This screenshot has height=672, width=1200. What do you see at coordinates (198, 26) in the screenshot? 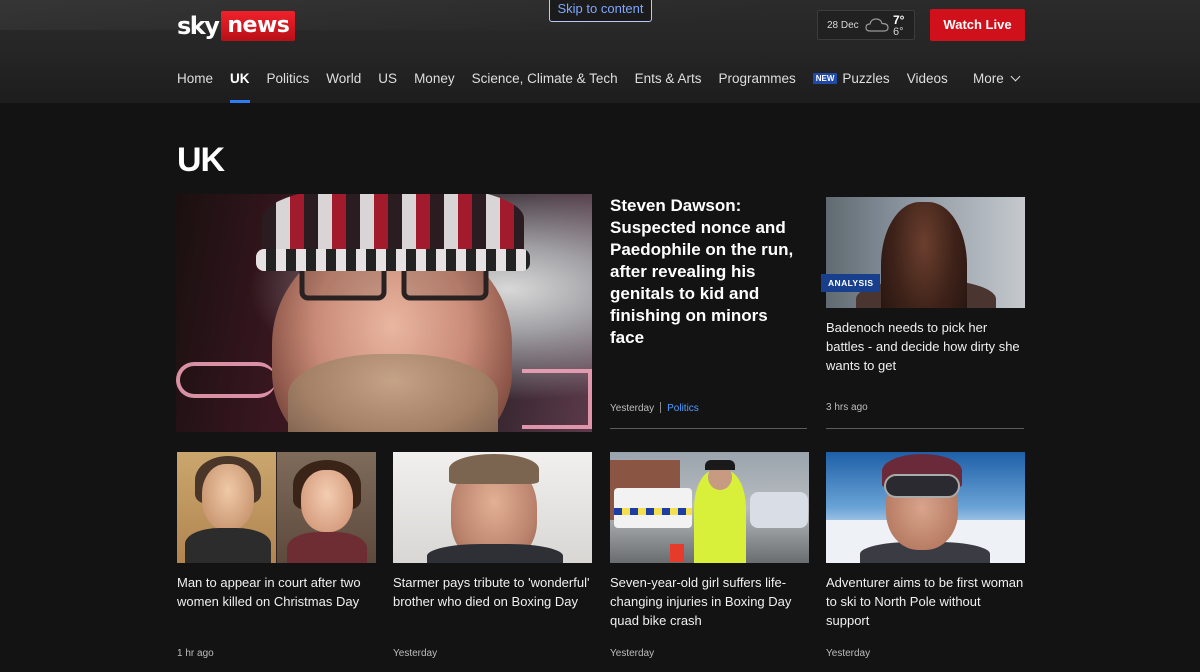
I see `logo-sky-text: sky` at bounding box center [198, 26].